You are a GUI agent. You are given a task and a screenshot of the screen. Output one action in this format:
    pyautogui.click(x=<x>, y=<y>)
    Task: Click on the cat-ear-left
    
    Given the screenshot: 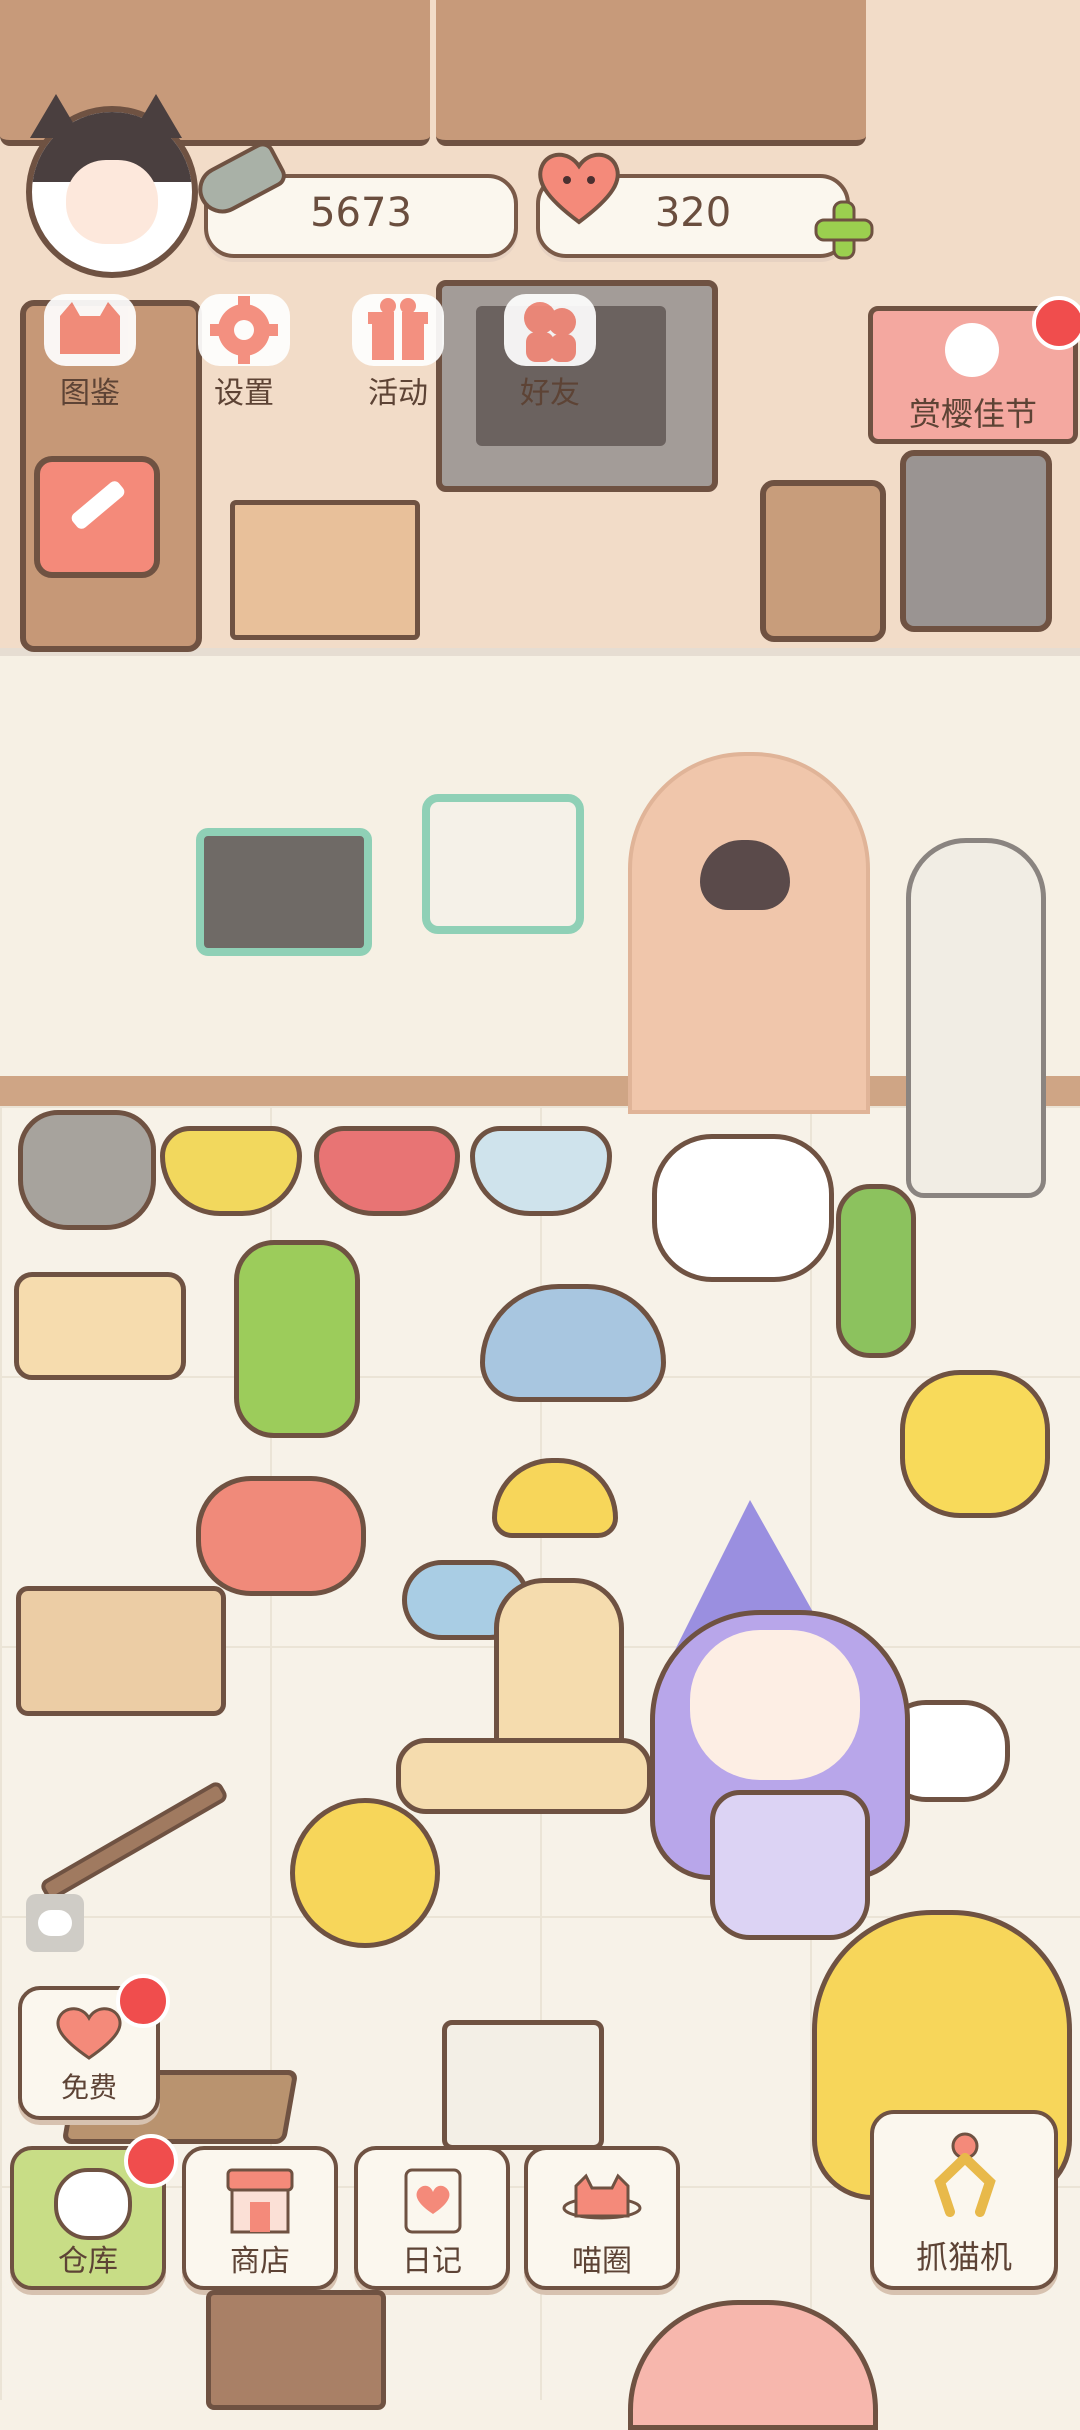 What is the action you would take?
    pyautogui.click(x=56, y=116)
    